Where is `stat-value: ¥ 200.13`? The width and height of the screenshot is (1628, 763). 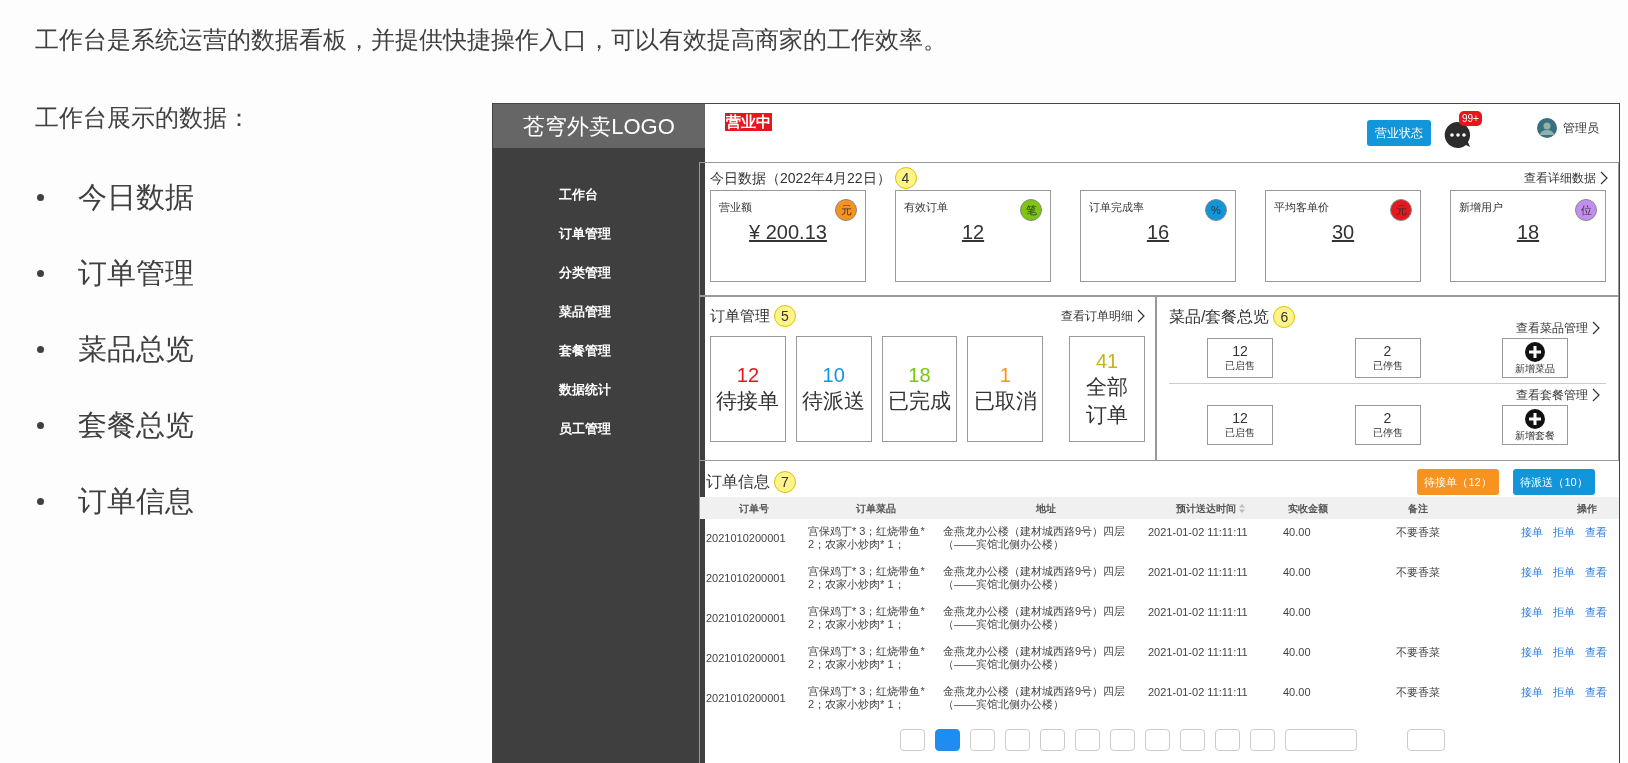
stat-value: ¥ 200.13 is located at coordinates (788, 232).